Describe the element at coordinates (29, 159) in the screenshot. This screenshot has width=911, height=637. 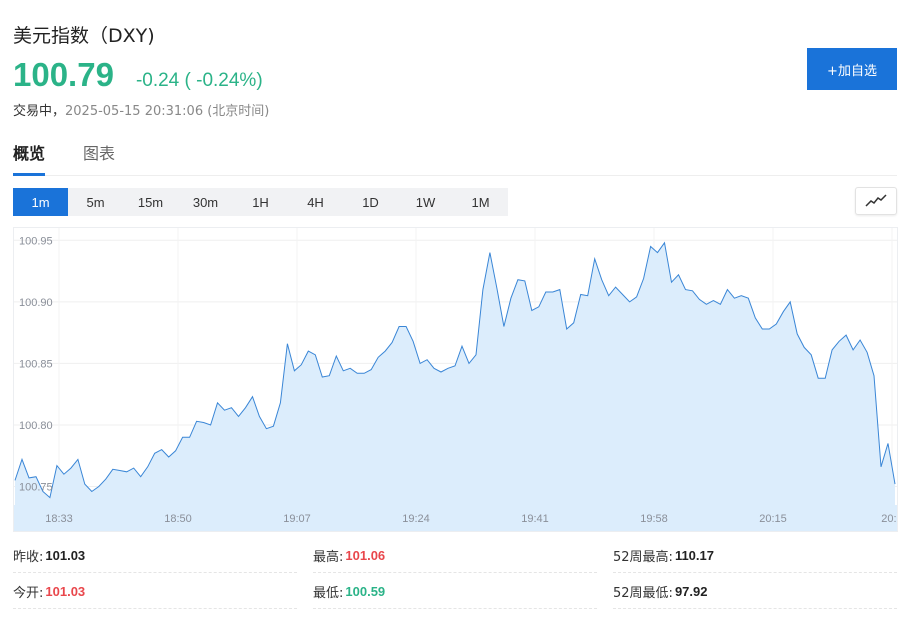
I see `tab-overview: 概览` at that location.